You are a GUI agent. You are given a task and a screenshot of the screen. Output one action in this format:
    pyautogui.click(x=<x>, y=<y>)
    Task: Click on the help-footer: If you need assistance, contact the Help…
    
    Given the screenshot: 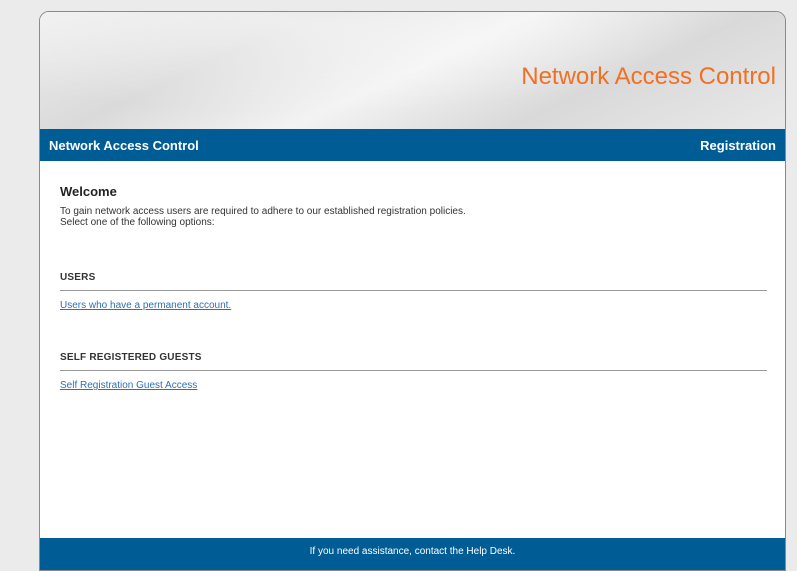 What is the action you would take?
    pyautogui.click(x=412, y=554)
    